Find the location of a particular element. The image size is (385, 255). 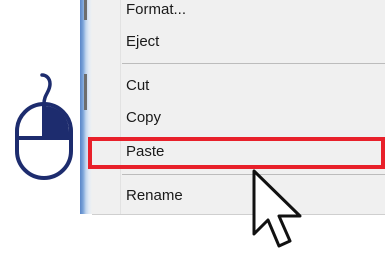

arrow-cursor-icon is located at coordinates (277, 208).